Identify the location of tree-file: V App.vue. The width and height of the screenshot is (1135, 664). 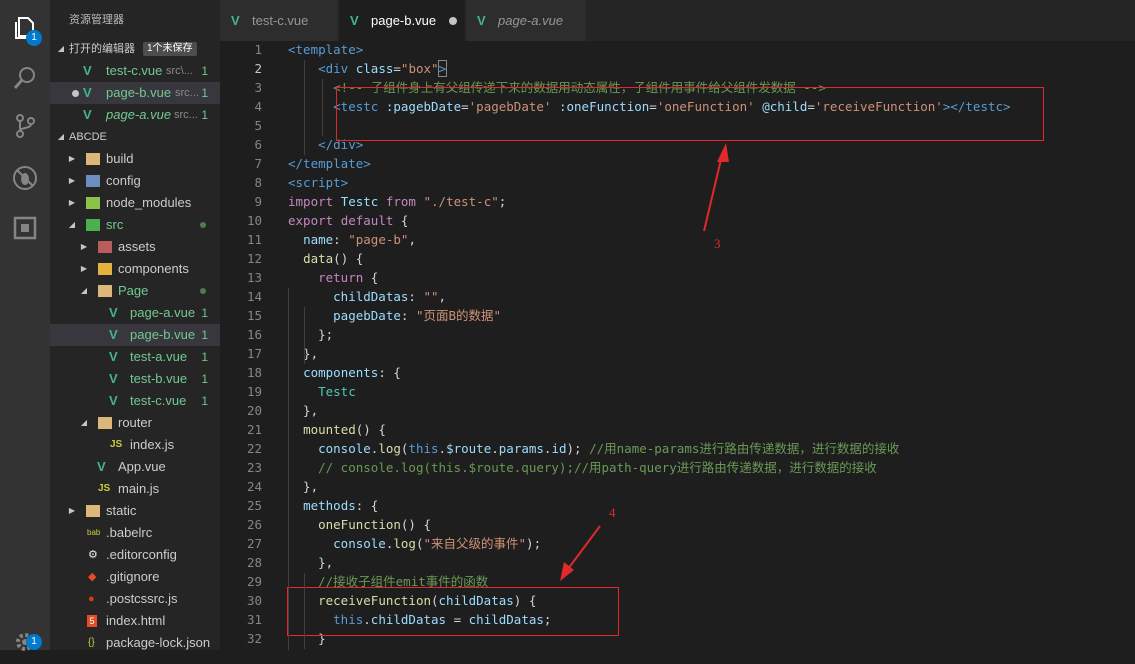
(135, 467).